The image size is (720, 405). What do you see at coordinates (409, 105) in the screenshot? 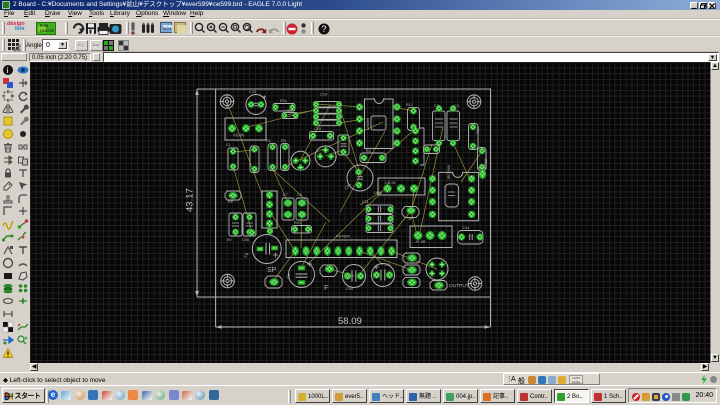
I see `svg-text: R12` at bounding box center [409, 105].